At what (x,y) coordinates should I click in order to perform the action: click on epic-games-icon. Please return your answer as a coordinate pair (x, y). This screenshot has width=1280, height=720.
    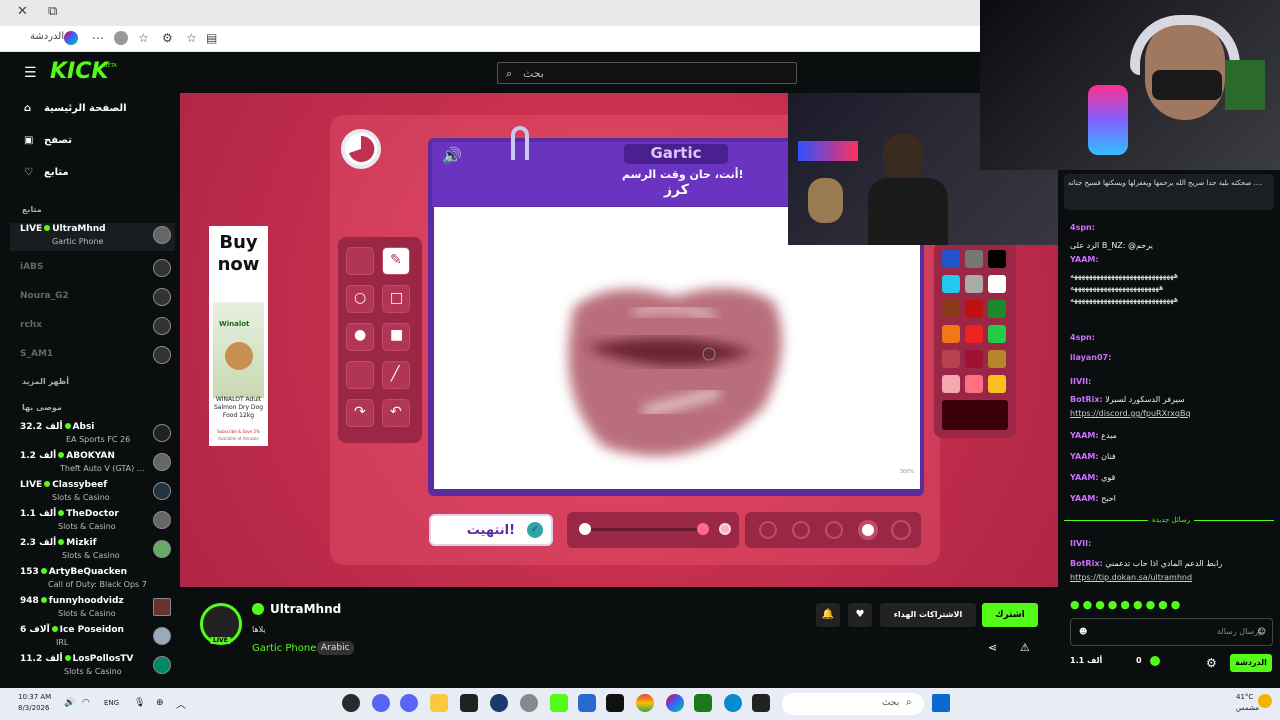
    Looking at the image, I should click on (469, 703).